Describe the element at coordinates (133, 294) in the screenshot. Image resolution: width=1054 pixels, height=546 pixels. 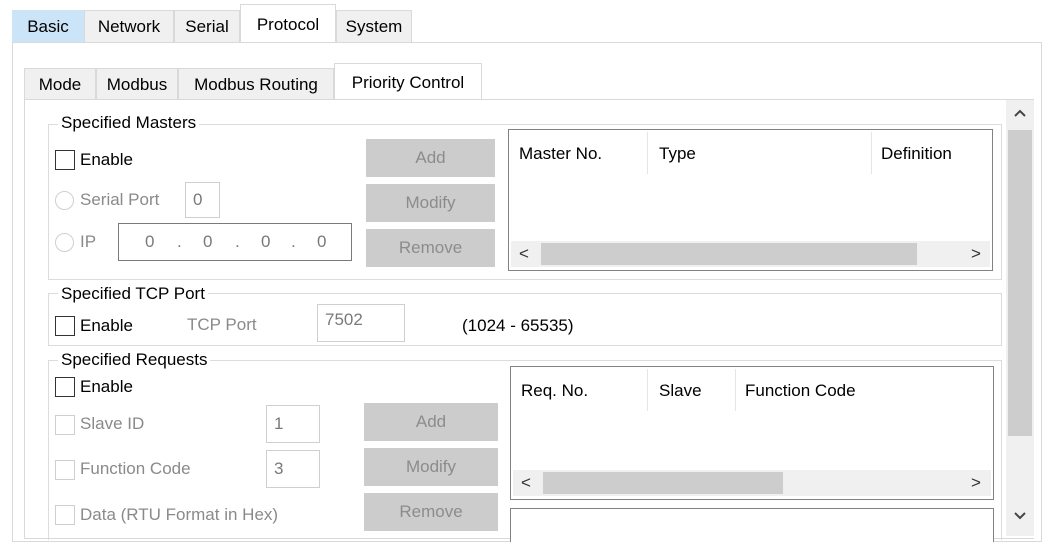
I see `specified-tcp-port-title: Specified TCP Port` at that location.